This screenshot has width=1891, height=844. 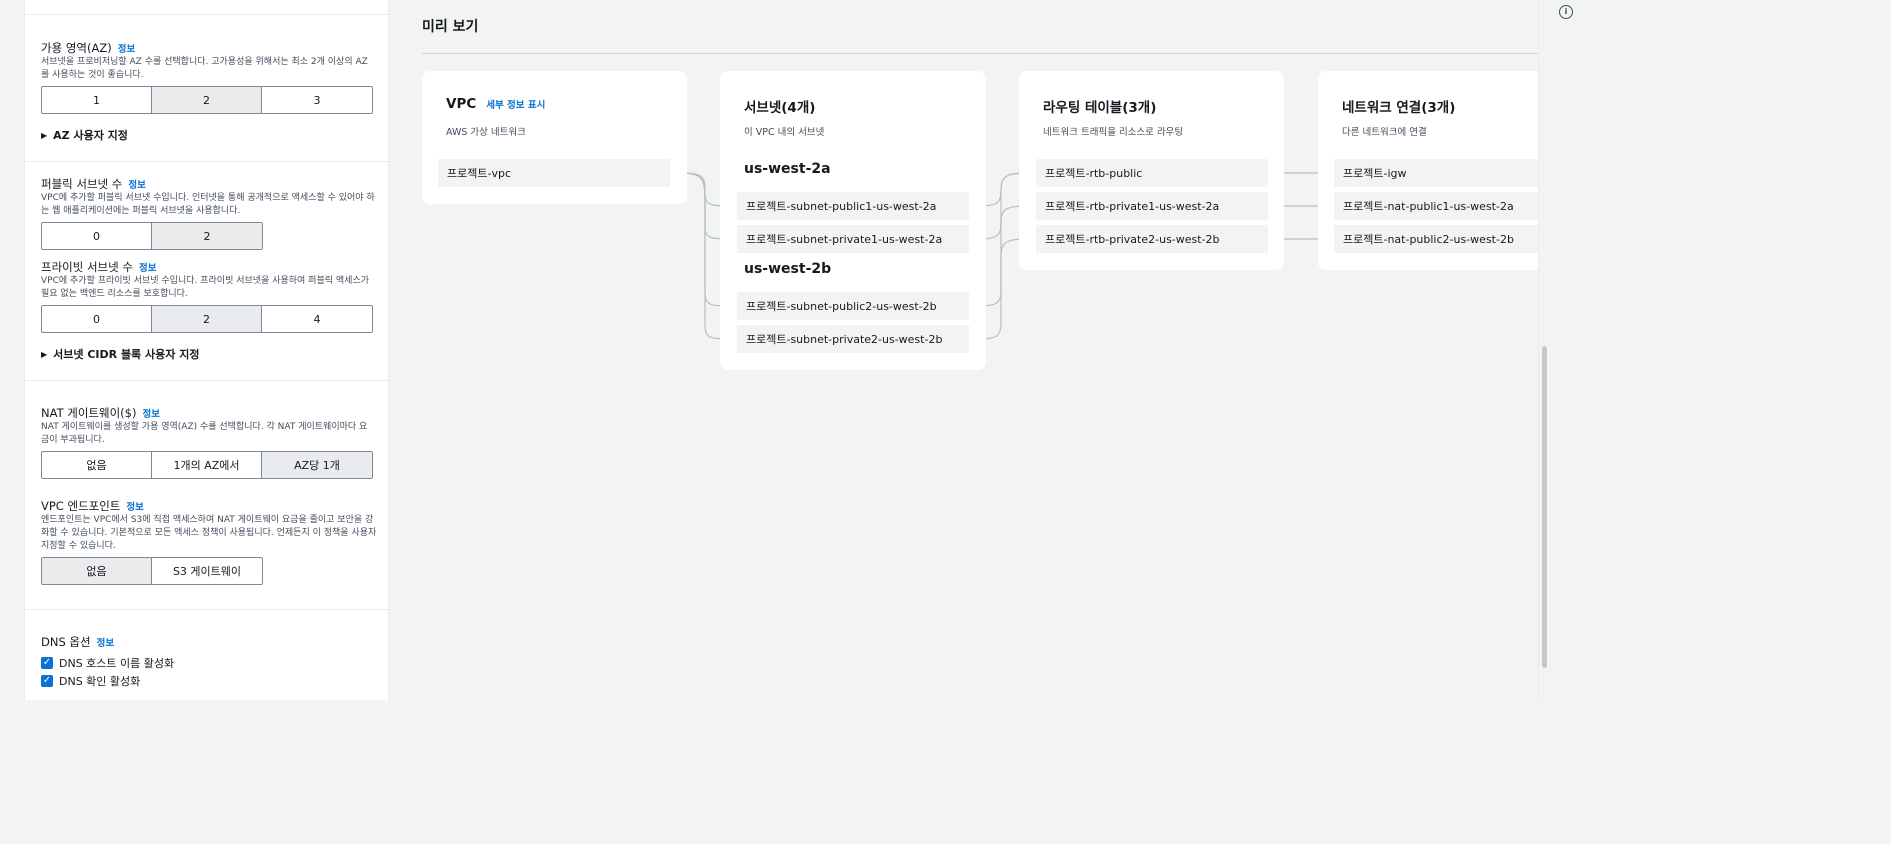 What do you see at coordinates (554, 137) in the screenshot?
I see `vpc-card: VPC 세부 정보 표시 AWS 가상 네트워크 프로젝트-vpc` at bounding box center [554, 137].